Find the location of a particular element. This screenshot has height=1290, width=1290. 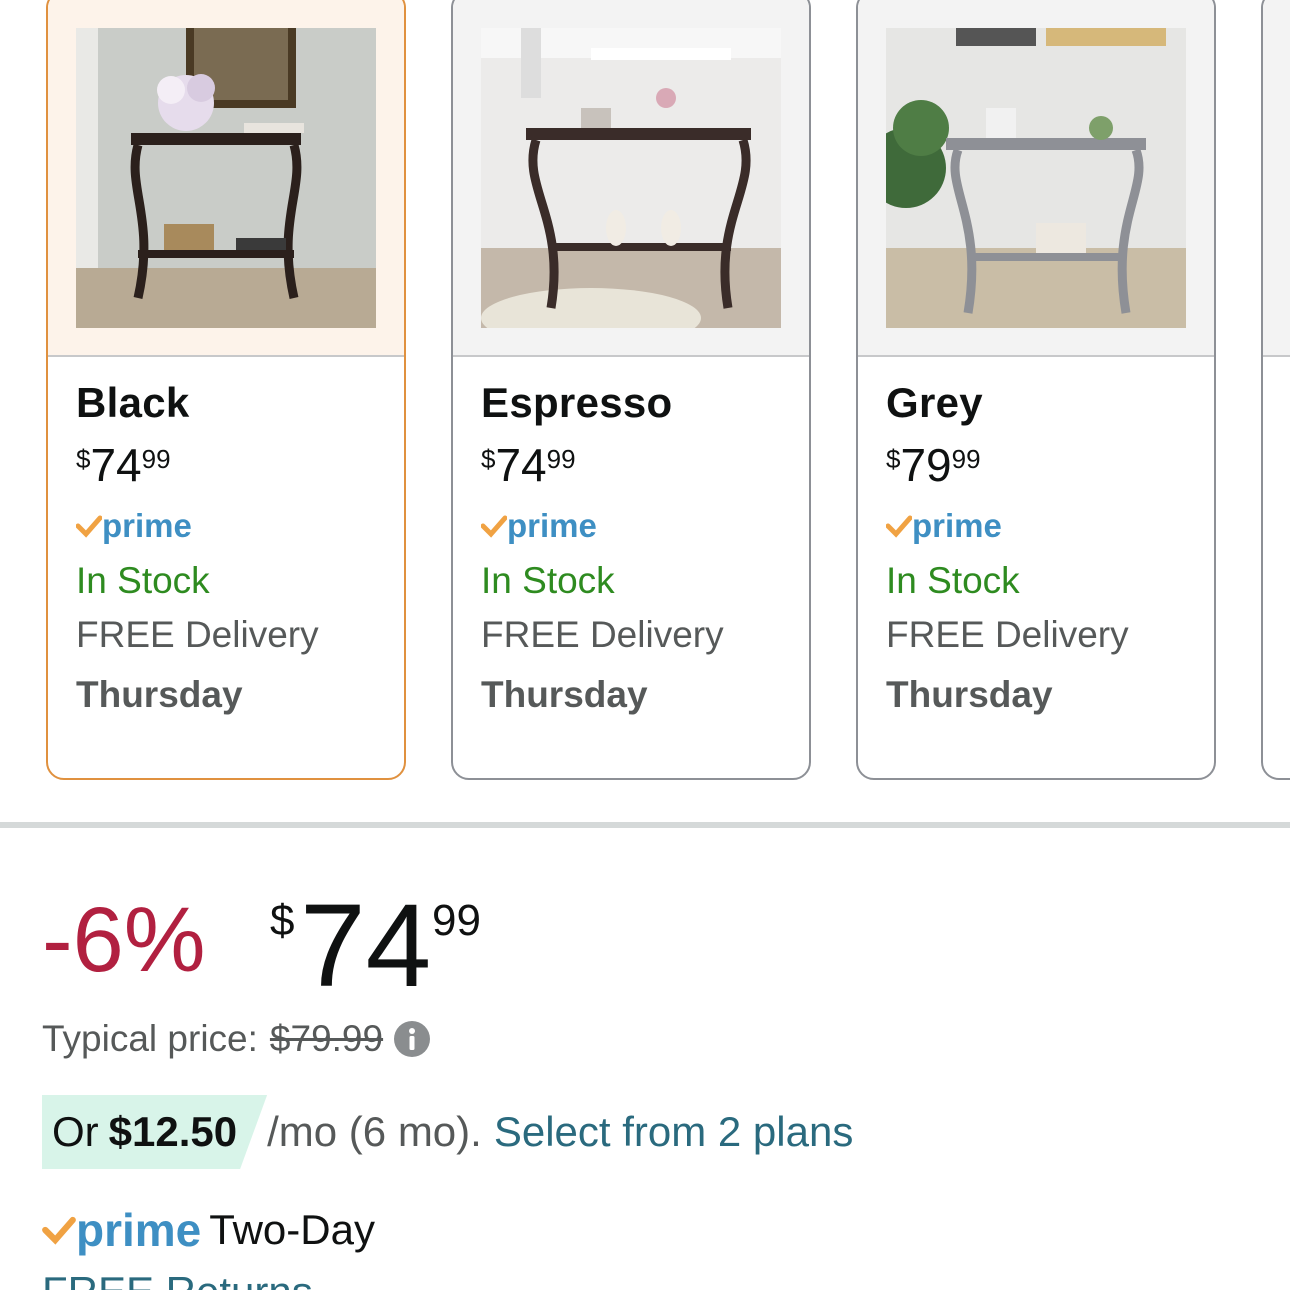

swatch-price: $7999 is located at coordinates (933, 465).